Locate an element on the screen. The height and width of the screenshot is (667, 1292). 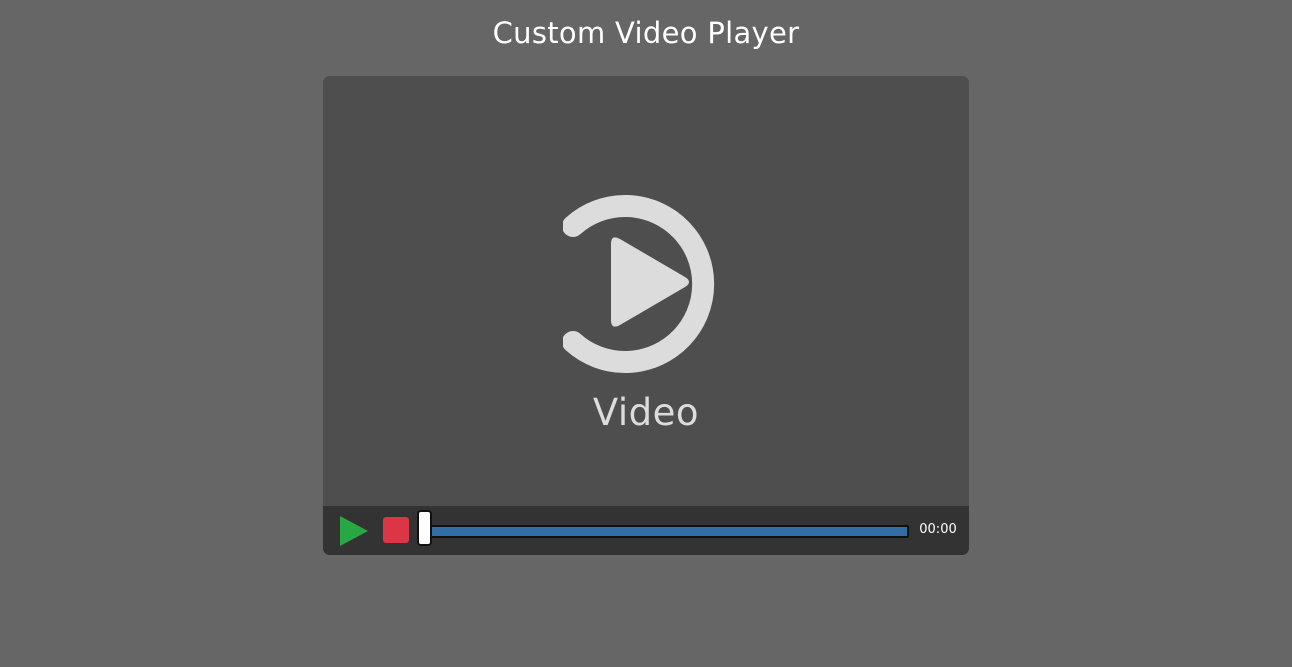
play-icon is located at coordinates (354, 531).